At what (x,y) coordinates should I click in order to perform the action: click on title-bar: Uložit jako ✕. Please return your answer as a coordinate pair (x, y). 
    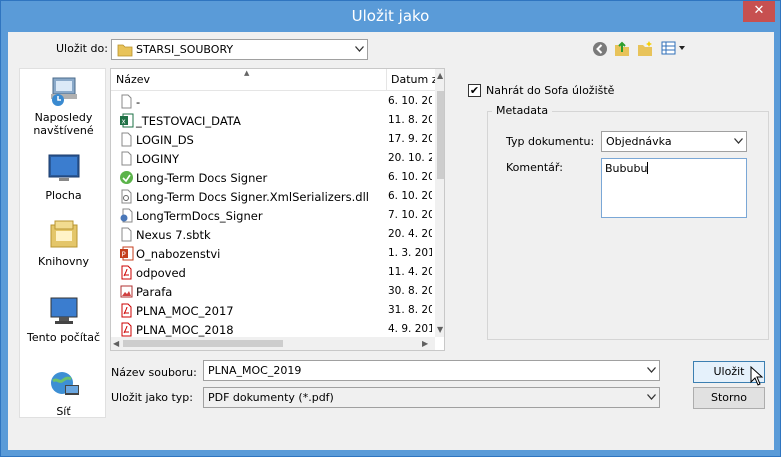
    Looking at the image, I should click on (390, 16).